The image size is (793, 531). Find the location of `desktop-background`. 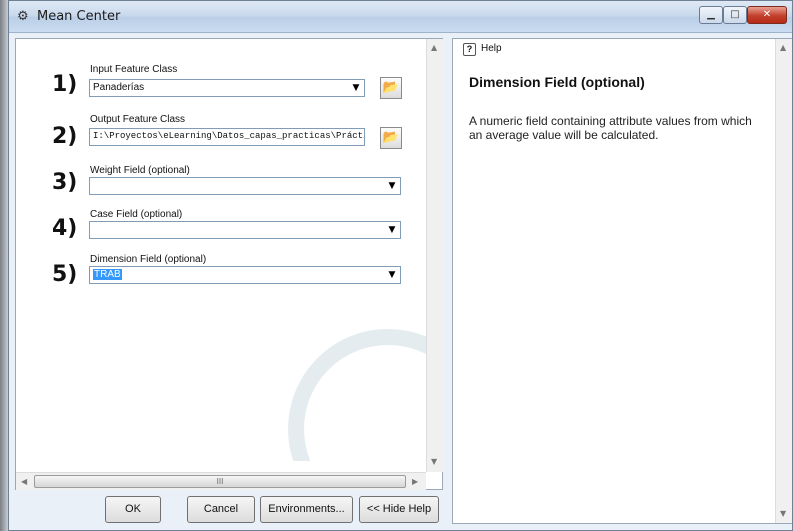

desktop-background is located at coordinates (4, 265).